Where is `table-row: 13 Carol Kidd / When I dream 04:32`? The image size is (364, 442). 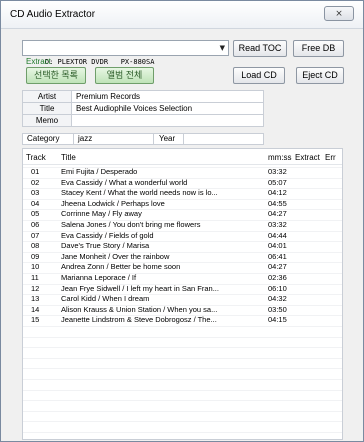
table-row: 13 Carol Kidd / When I dream 04:32 is located at coordinates (182, 299).